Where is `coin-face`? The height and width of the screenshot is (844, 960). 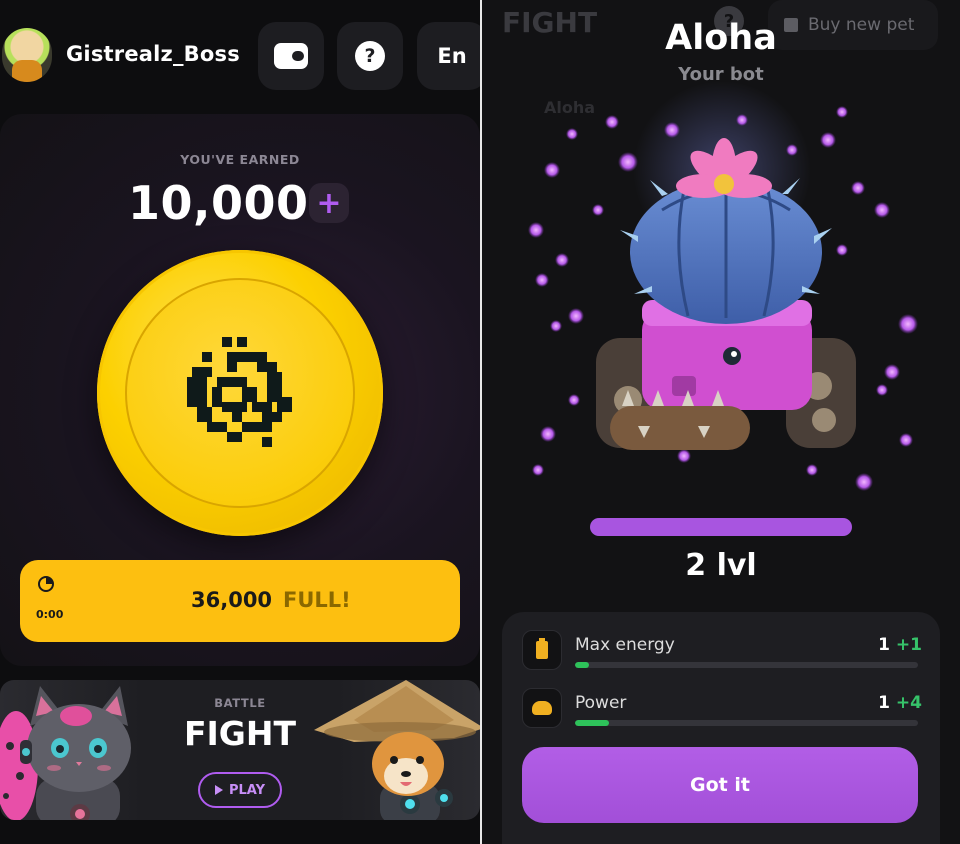
coin-face is located at coordinates (240, 393).